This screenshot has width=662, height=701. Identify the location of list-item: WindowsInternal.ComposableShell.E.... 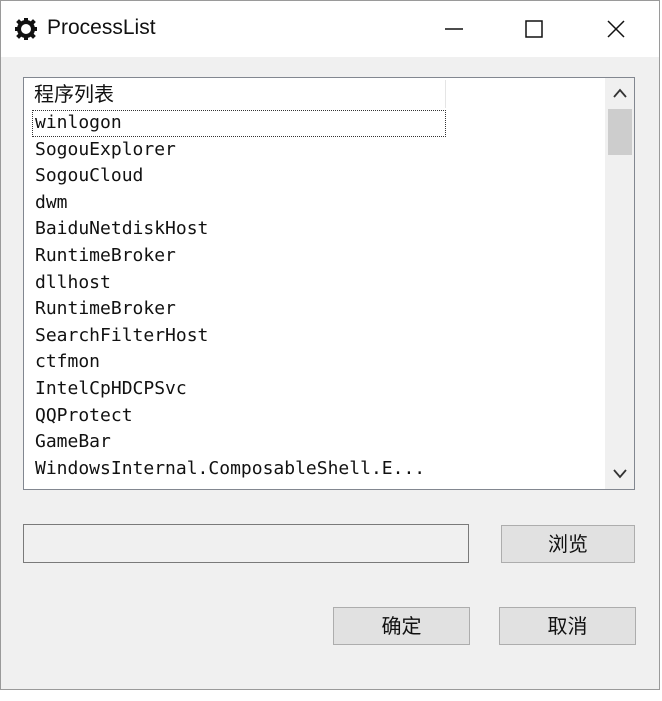
(242, 469).